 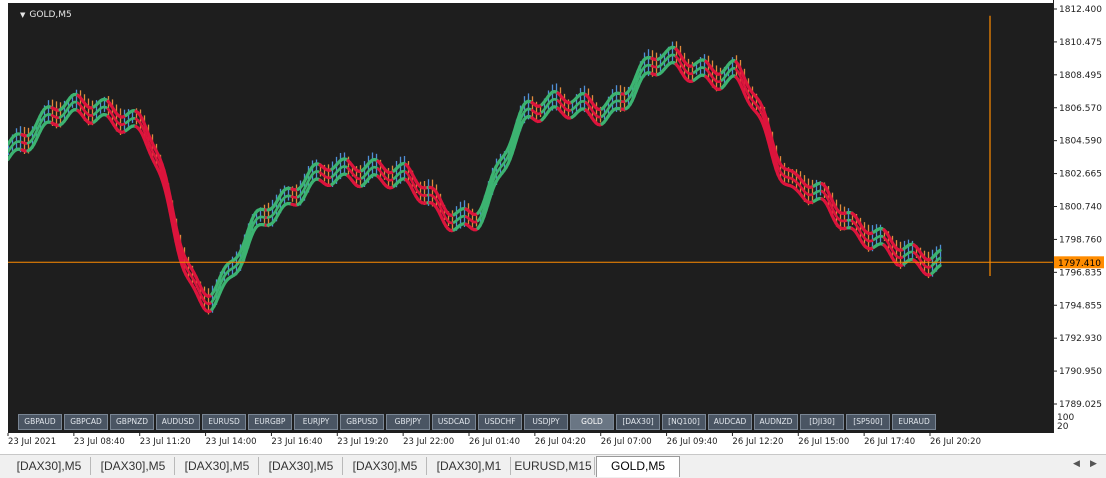 What do you see at coordinates (638, 466) in the screenshot?
I see `chart-tab: GOLD,M5` at bounding box center [638, 466].